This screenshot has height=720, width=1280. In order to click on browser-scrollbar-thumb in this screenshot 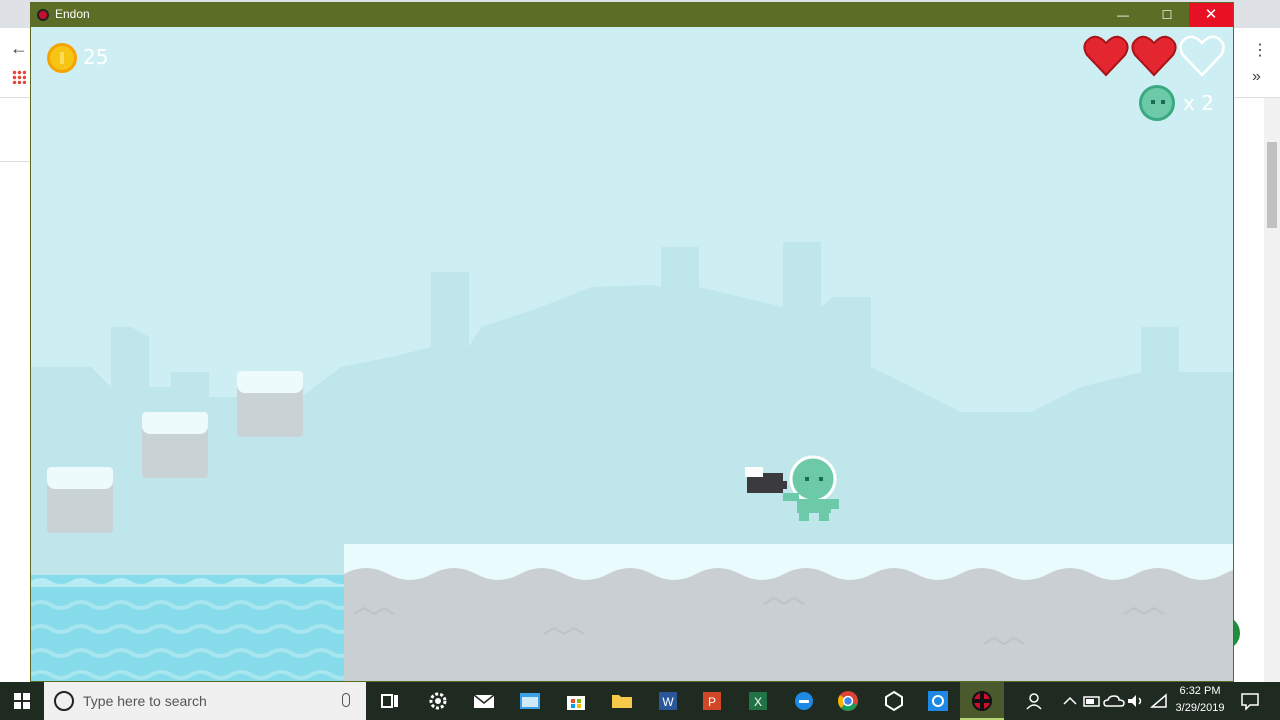, I will do `click(1272, 185)`.